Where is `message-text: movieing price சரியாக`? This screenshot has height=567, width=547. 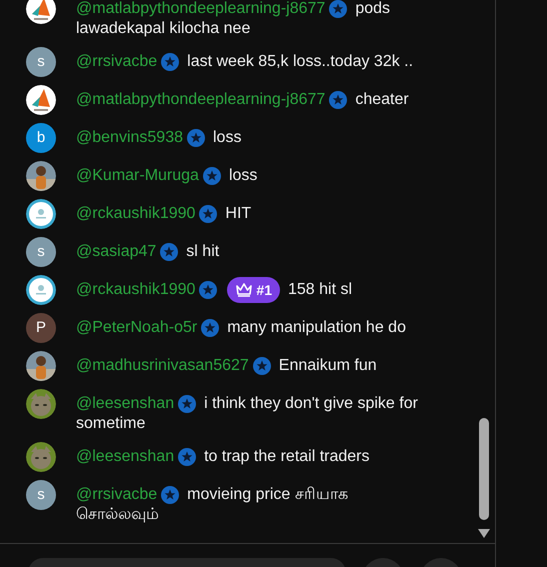
message-text: movieing price சரியாக is located at coordinates (267, 495).